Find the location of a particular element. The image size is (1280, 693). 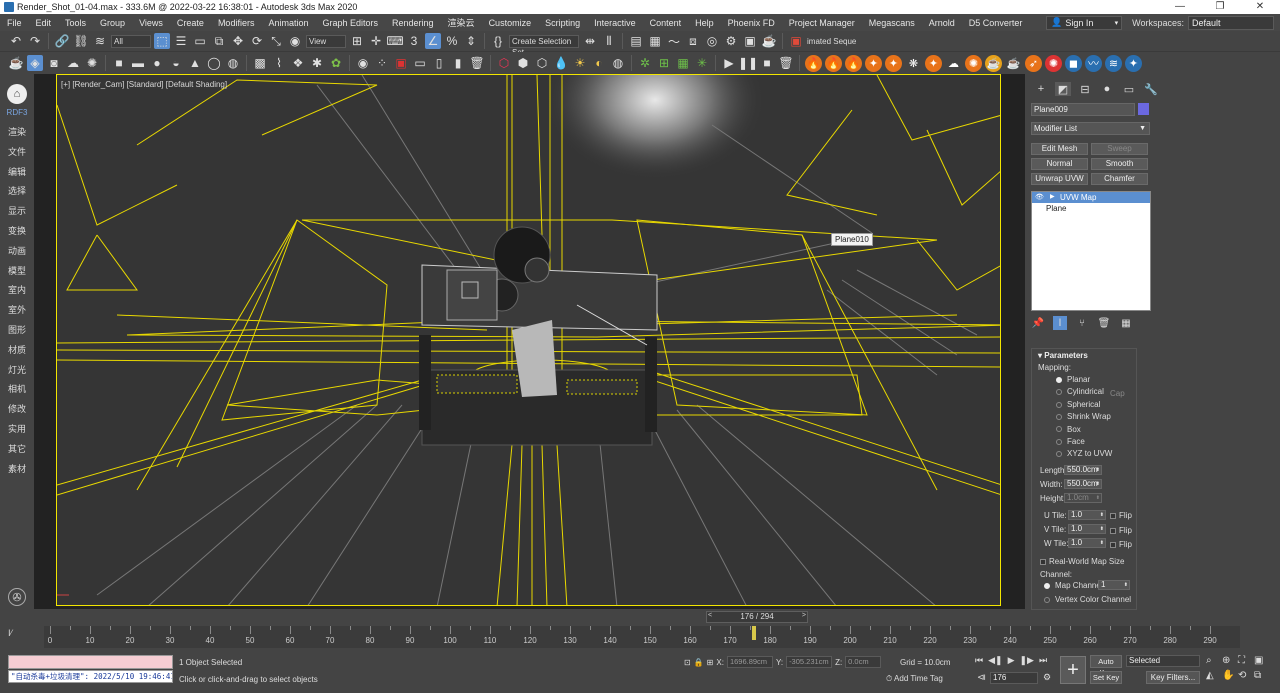

logo-icon: ⌂ is located at coordinates (17, 94).